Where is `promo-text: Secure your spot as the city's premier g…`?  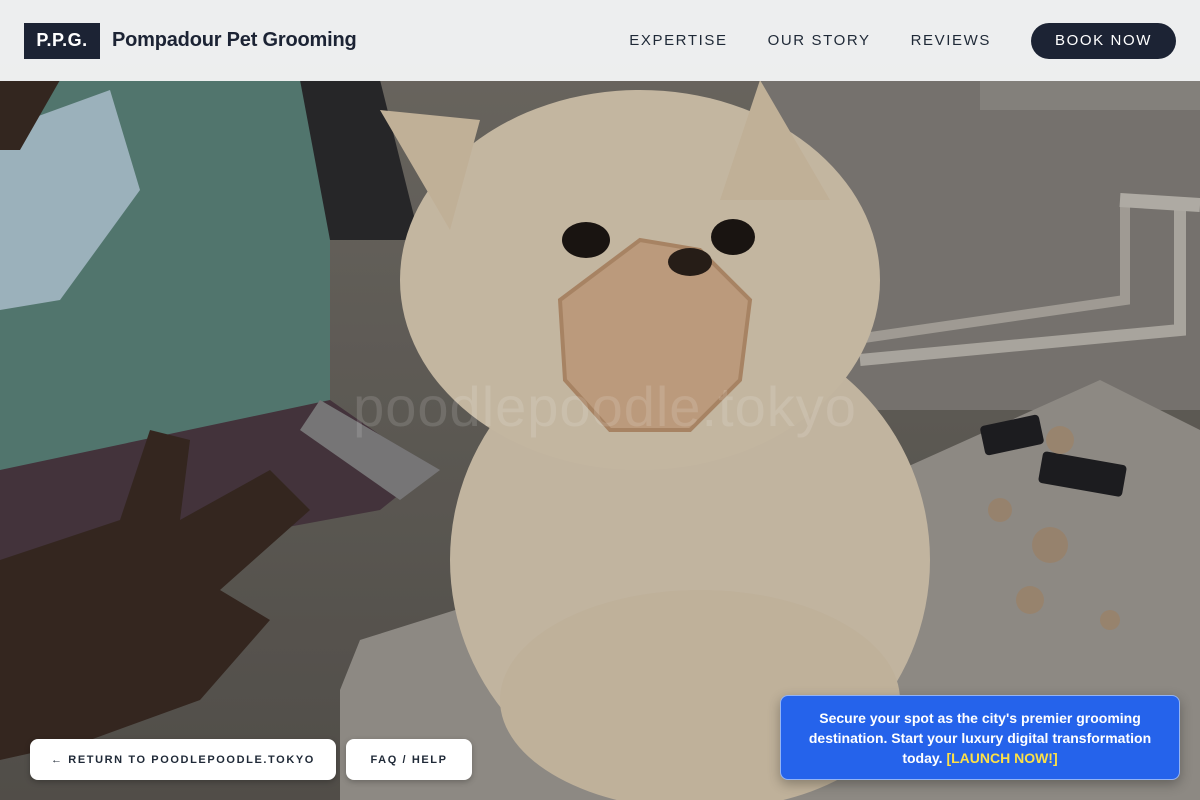 promo-text: Secure your spot as the city's premier g… is located at coordinates (980, 738).